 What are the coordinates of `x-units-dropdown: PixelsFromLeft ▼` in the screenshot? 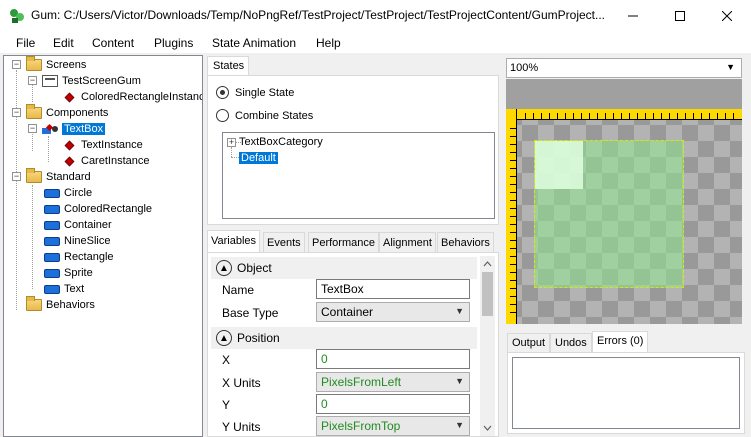 It's located at (393, 382).